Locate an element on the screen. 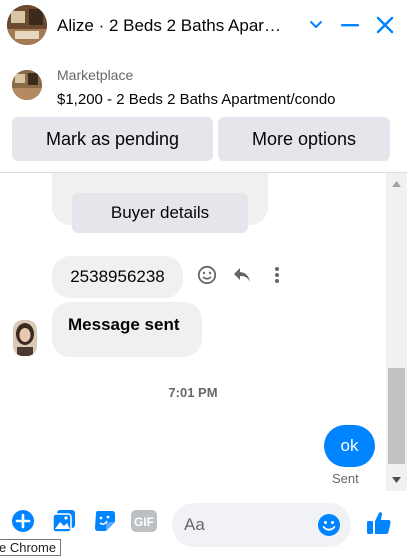 Image resolution: width=407 pixels, height=556 pixels. emoji-react-icon is located at coordinates (207, 275).